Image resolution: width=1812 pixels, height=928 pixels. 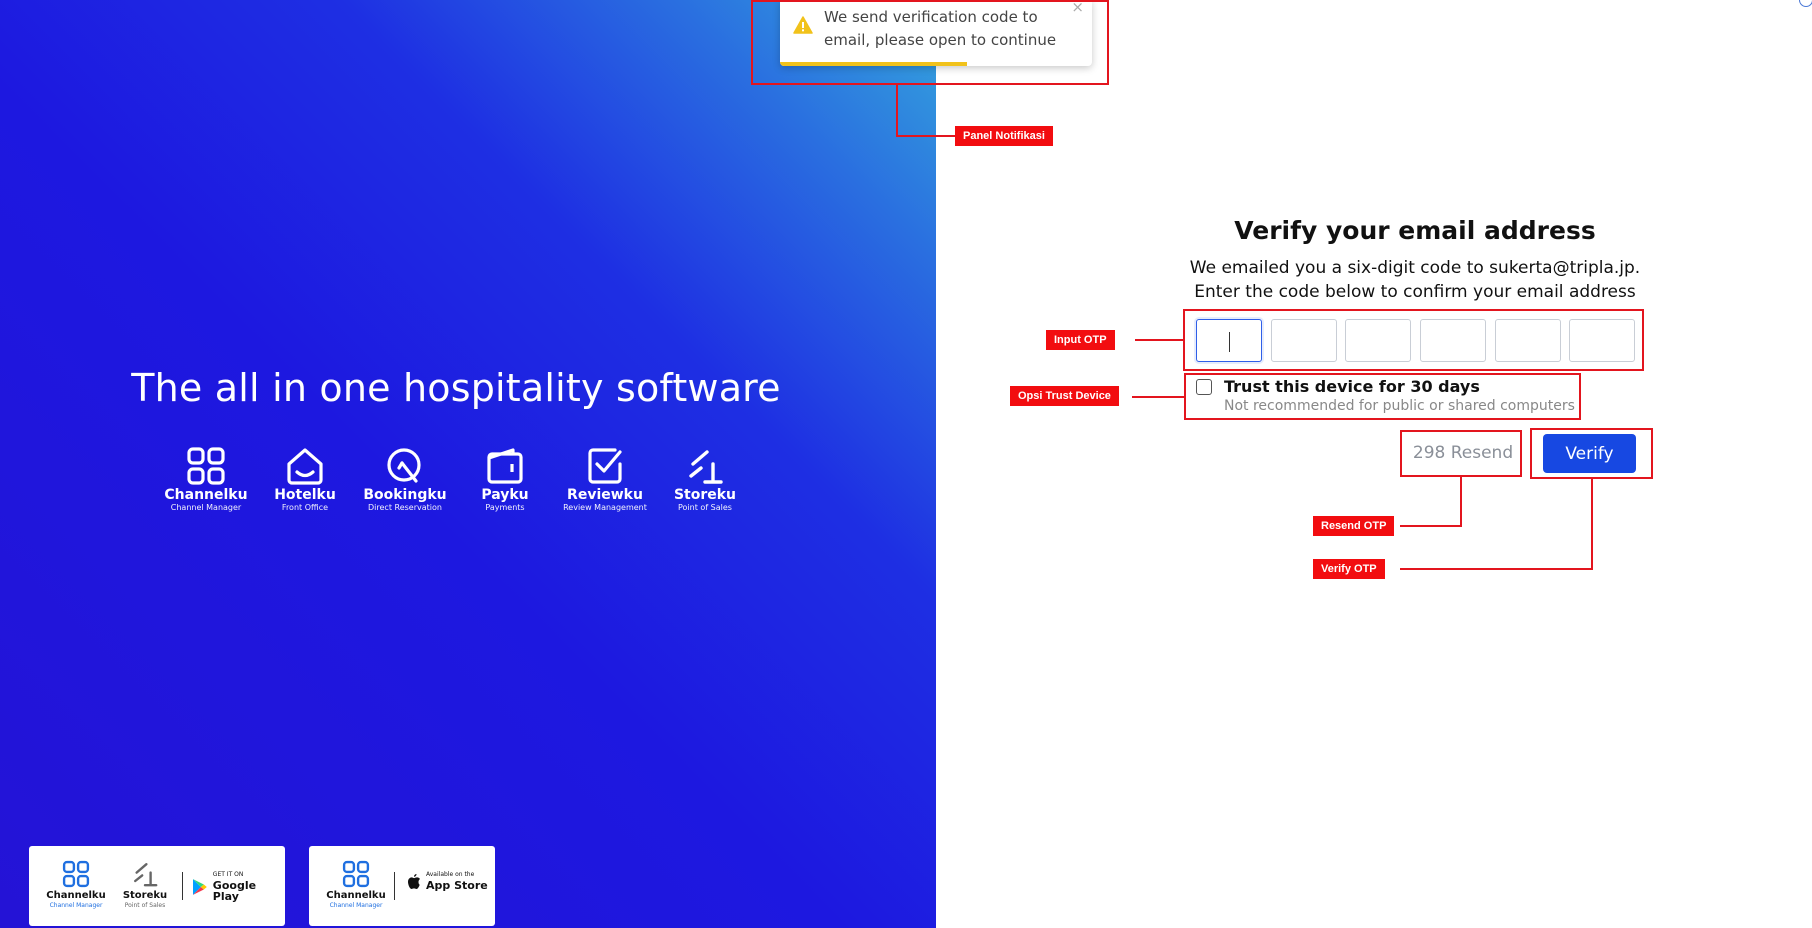 What do you see at coordinates (305, 507) in the screenshot?
I see `product-subtitle: Front Office` at bounding box center [305, 507].